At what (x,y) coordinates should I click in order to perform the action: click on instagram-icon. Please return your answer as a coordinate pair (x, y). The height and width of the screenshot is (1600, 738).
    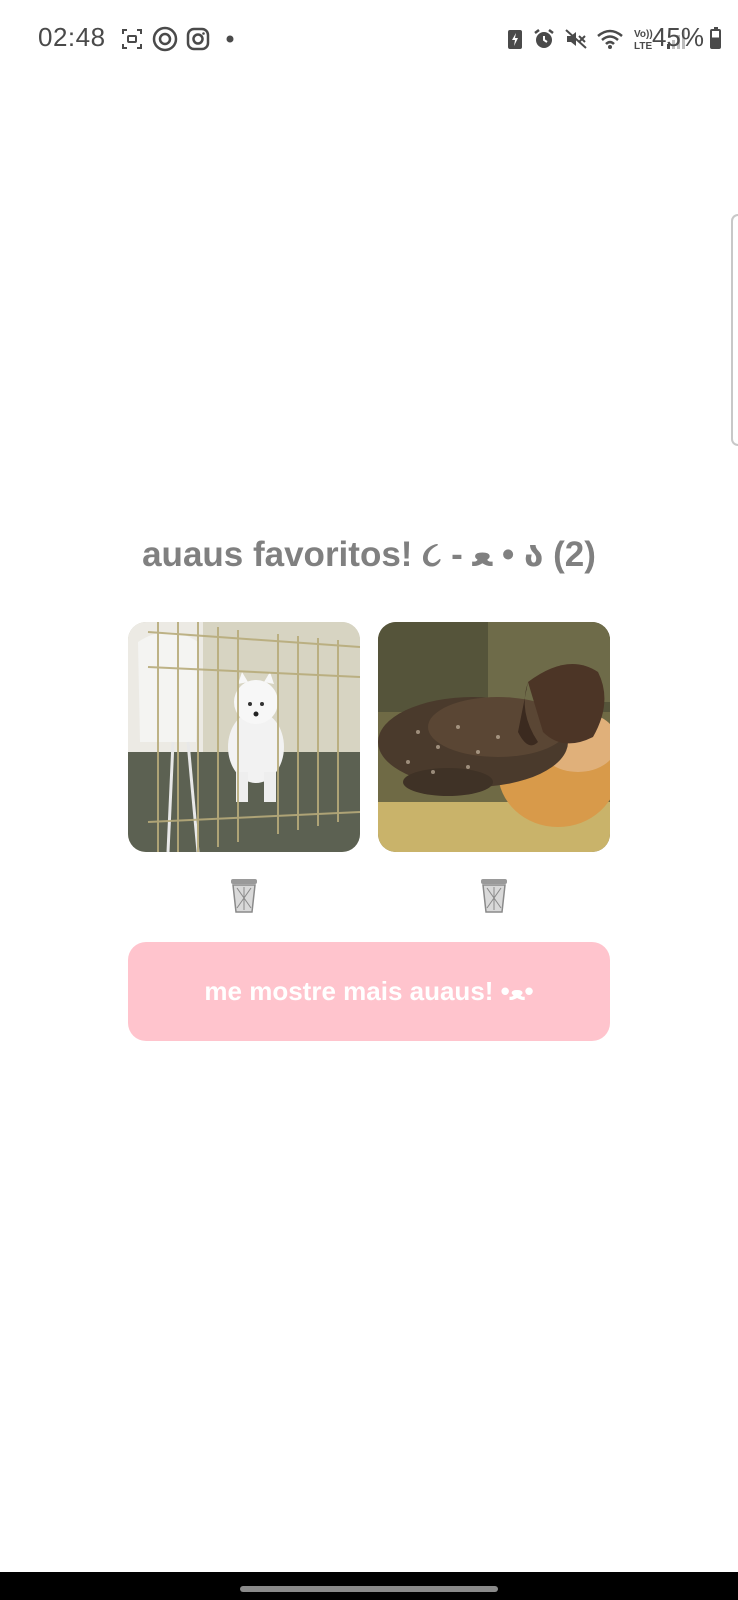
    Looking at the image, I should click on (198, 39).